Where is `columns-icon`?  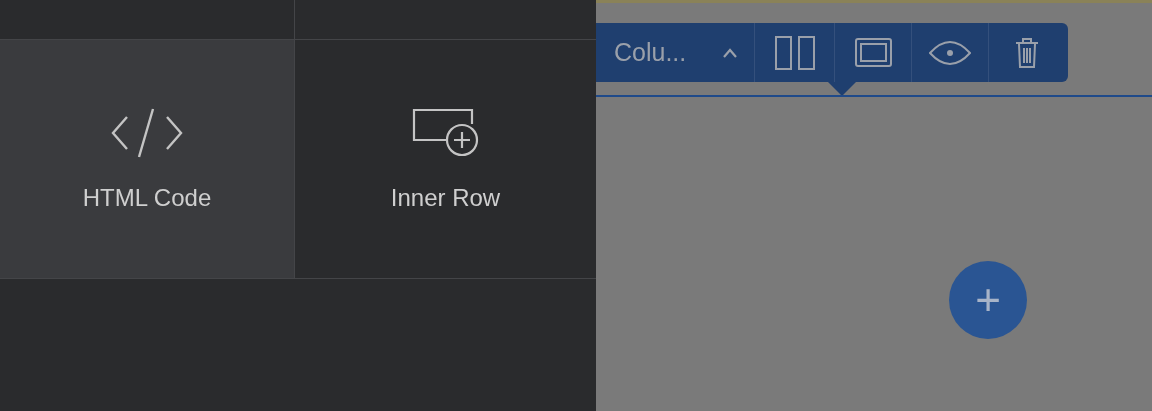
columns-icon is located at coordinates (794, 52).